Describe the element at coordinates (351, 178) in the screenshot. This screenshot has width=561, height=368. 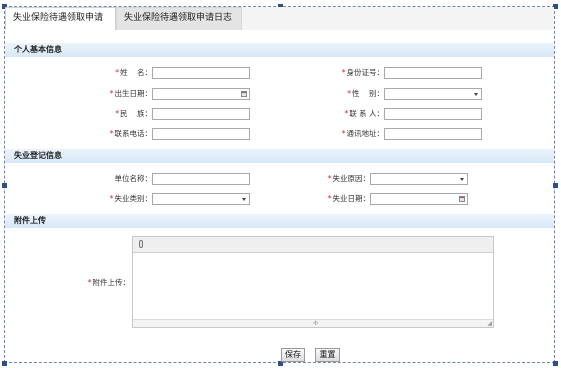
I see `reason-label-text: 失业原因：` at that location.